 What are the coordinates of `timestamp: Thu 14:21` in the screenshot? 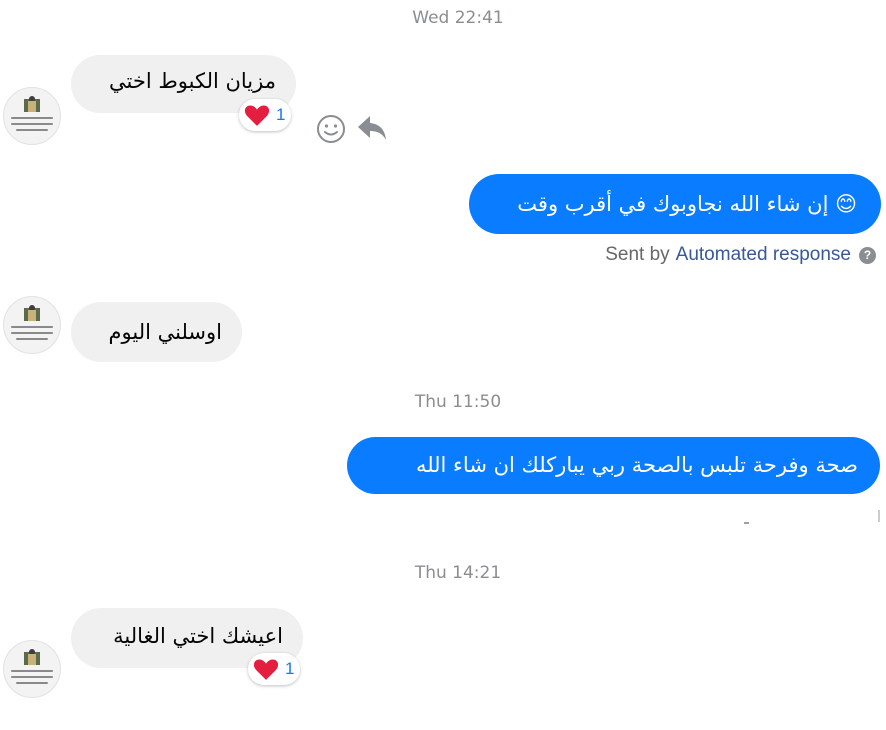 It's located at (458, 573).